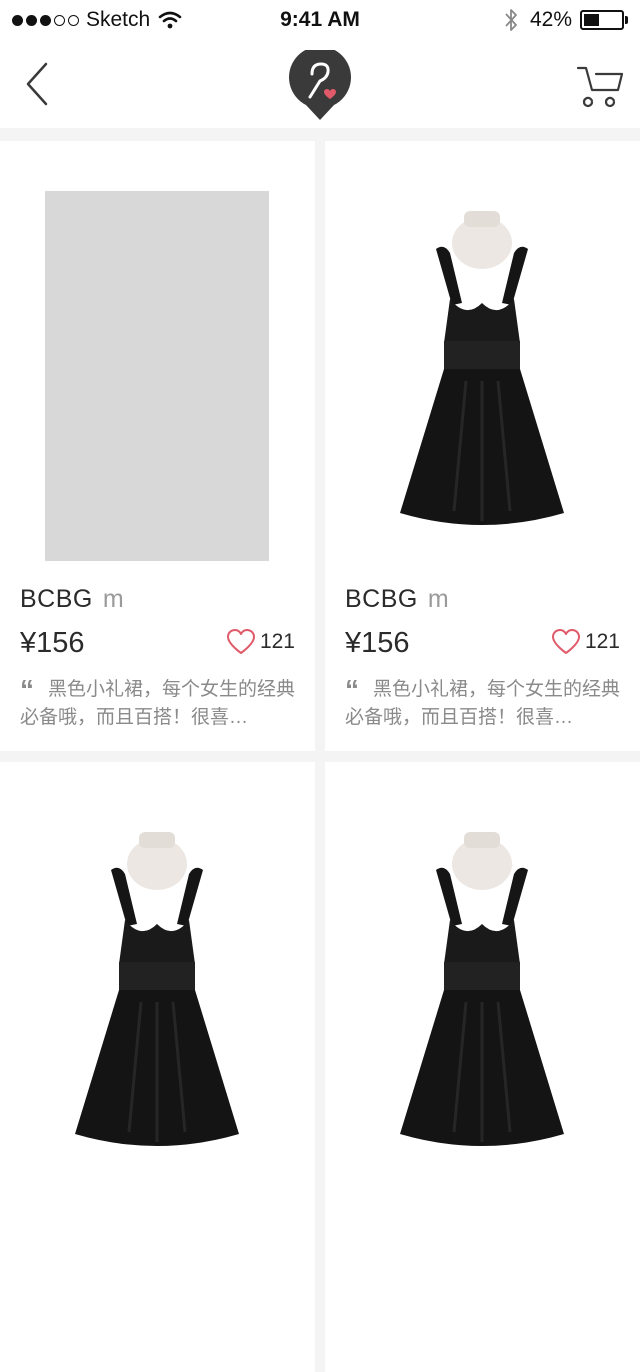 This screenshot has width=640, height=1372. What do you see at coordinates (118, 19) in the screenshot?
I see `carrier-name: Sketch` at bounding box center [118, 19].